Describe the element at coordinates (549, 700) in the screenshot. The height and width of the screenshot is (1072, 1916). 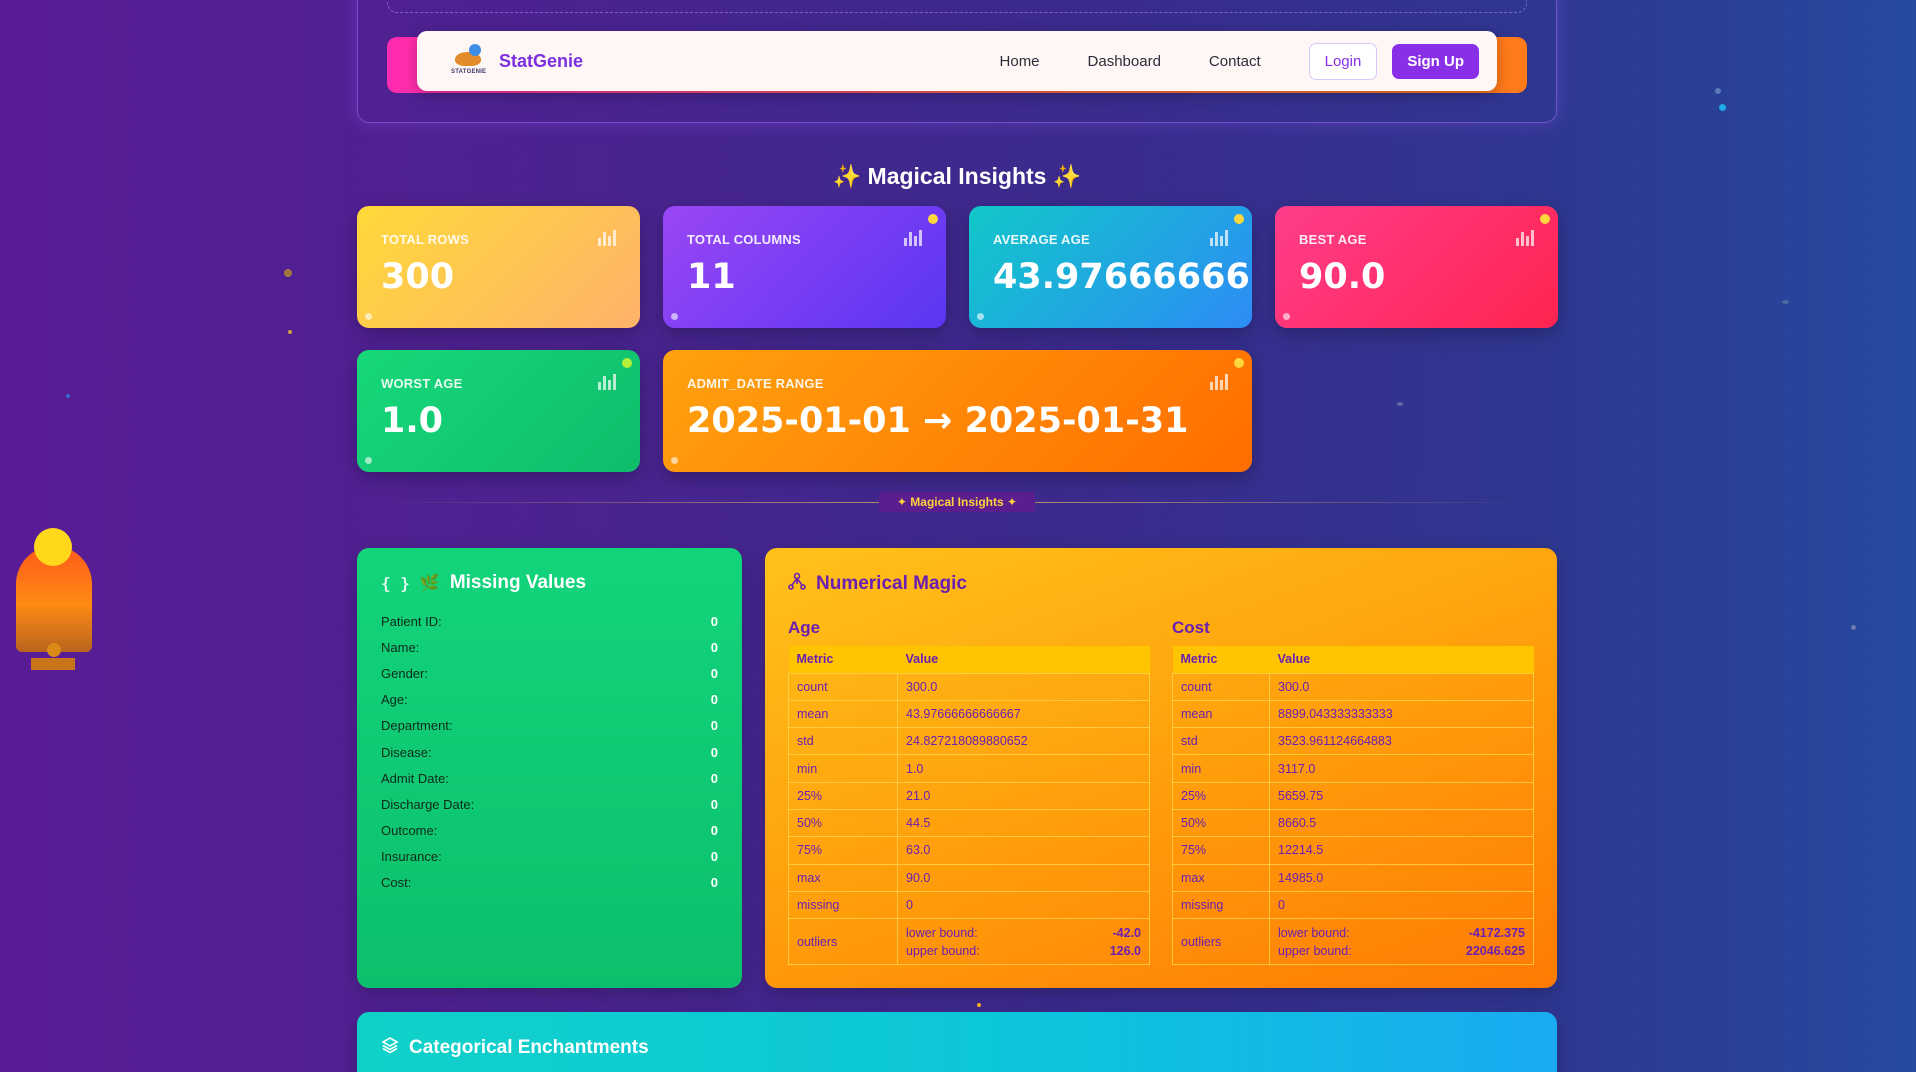
I see `list-item: Age: 0` at that location.